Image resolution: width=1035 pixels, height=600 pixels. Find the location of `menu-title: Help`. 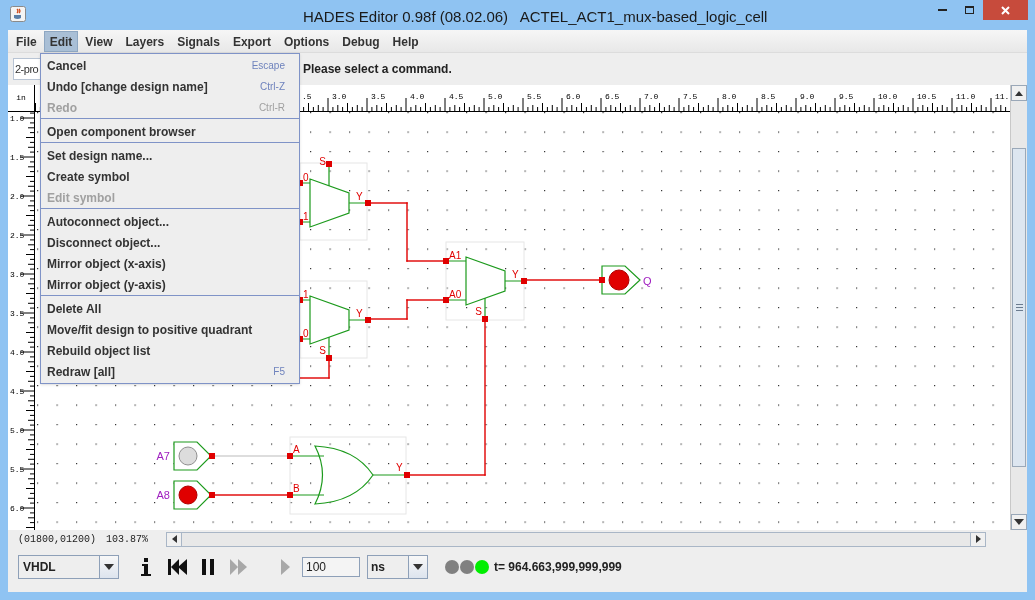

menu-title: Help is located at coordinates (405, 41).